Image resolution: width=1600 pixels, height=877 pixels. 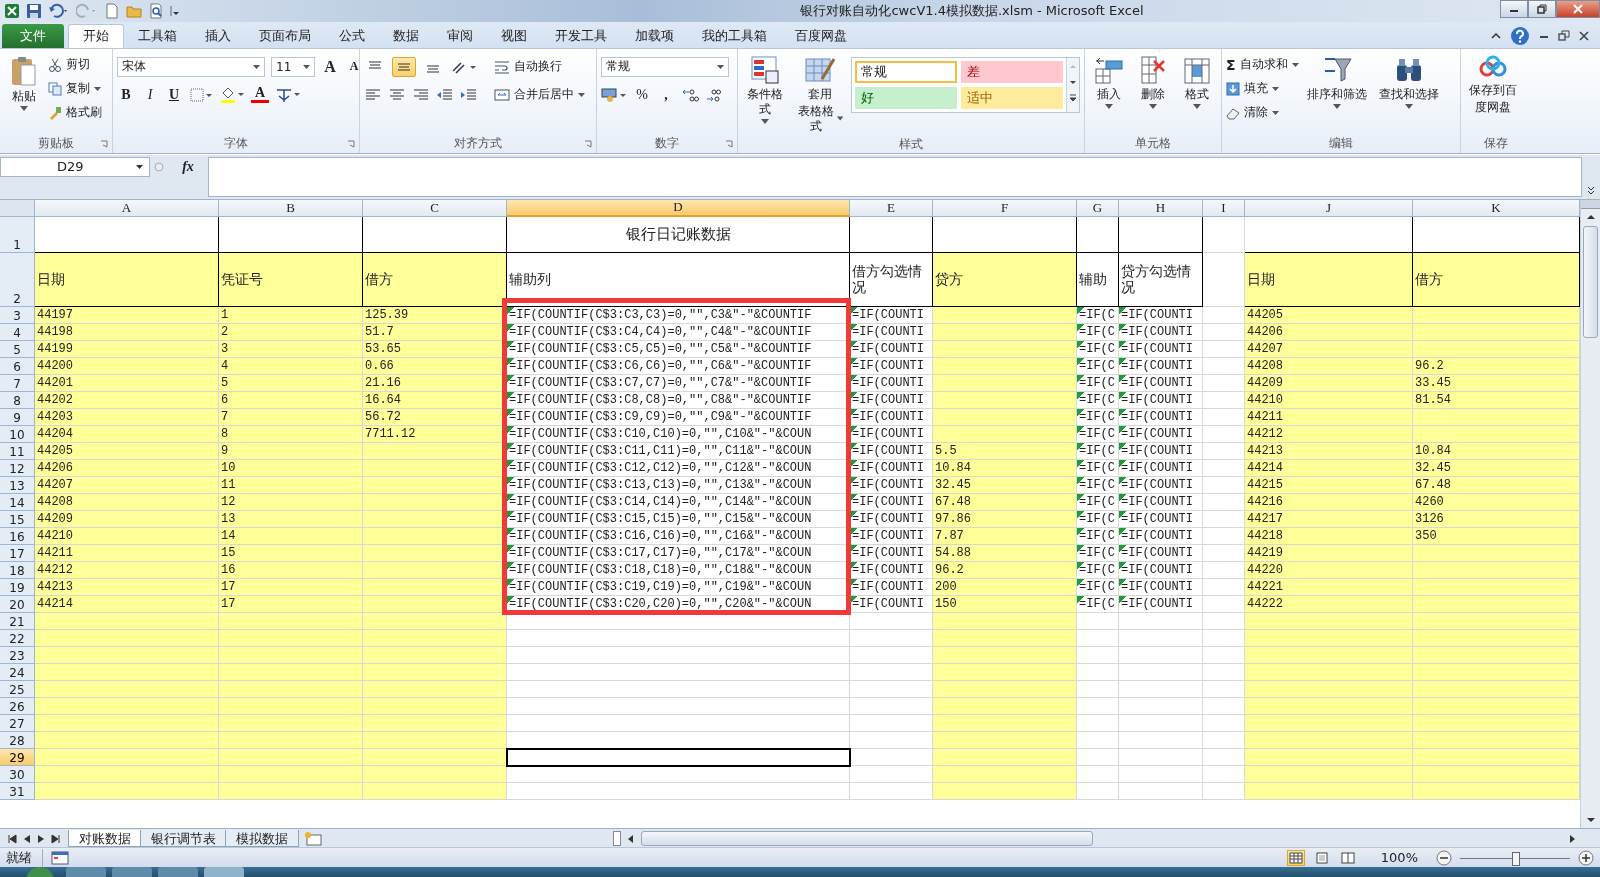 What do you see at coordinates (12, 839) in the screenshot?
I see `first-sheet-icon` at bounding box center [12, 839].